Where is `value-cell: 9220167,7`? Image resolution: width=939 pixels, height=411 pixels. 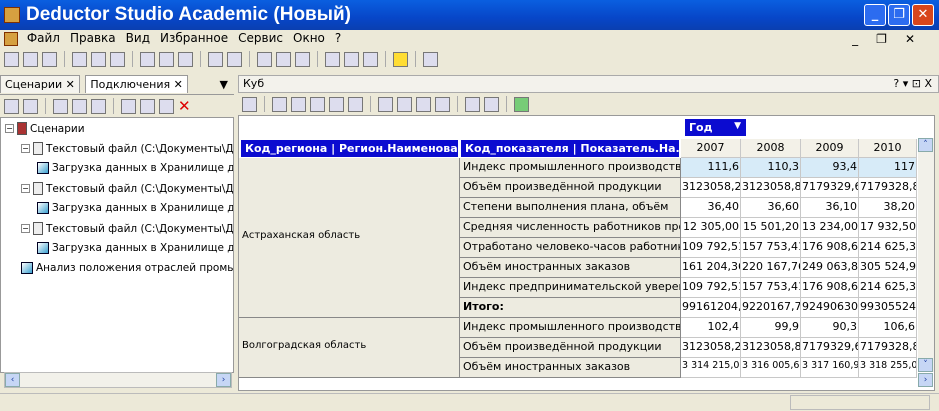
value-cell: 9220167,7 is located at coordinates (771, 308).